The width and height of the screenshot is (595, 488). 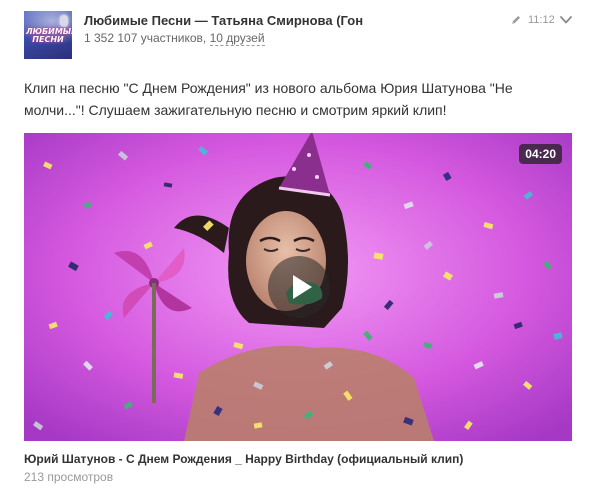 What do you see at coordinates (289, 20) in the screenshot?
I see `group-name-link: Любимые Песни — Татьяна Смирнова (Гон` at bounding box center [289, 20].